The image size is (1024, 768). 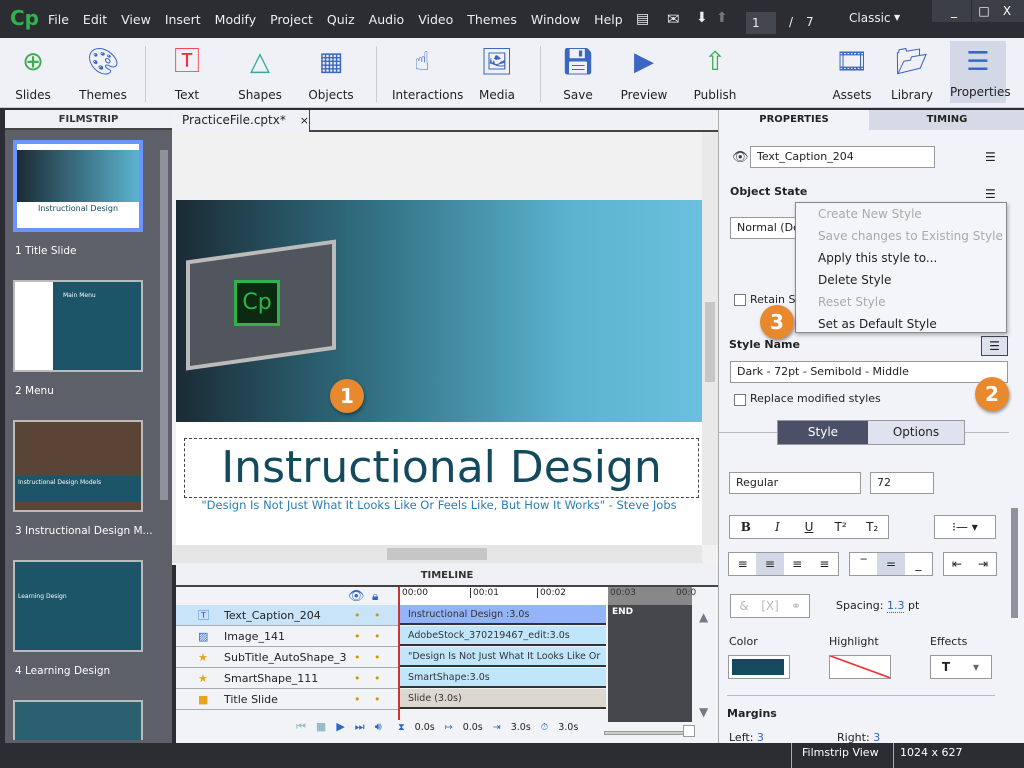 What do you see at coordinates (187, 73) in the screenshot?
I see `text-button: 🅃 Text` at bounding box center [187, 73].